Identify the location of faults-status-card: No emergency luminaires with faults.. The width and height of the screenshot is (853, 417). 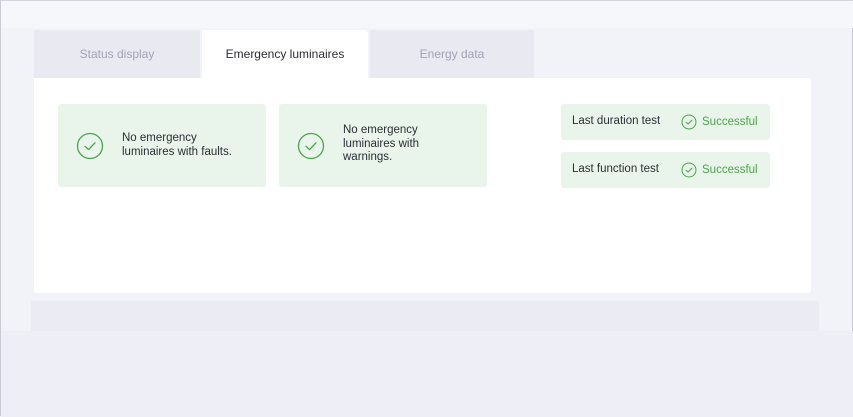
(162, 145).